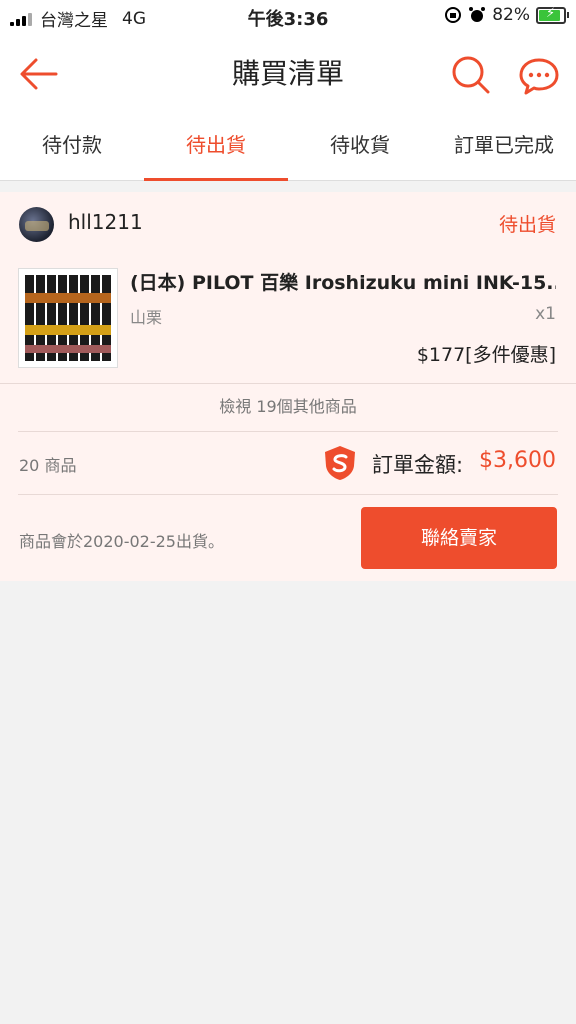 The height and width of the screenshot is (1024, 576). What do you see at coordinates (517, 460) in the screenshot?
I see `total-amount: $3,600` at bounding box center [517, 460].